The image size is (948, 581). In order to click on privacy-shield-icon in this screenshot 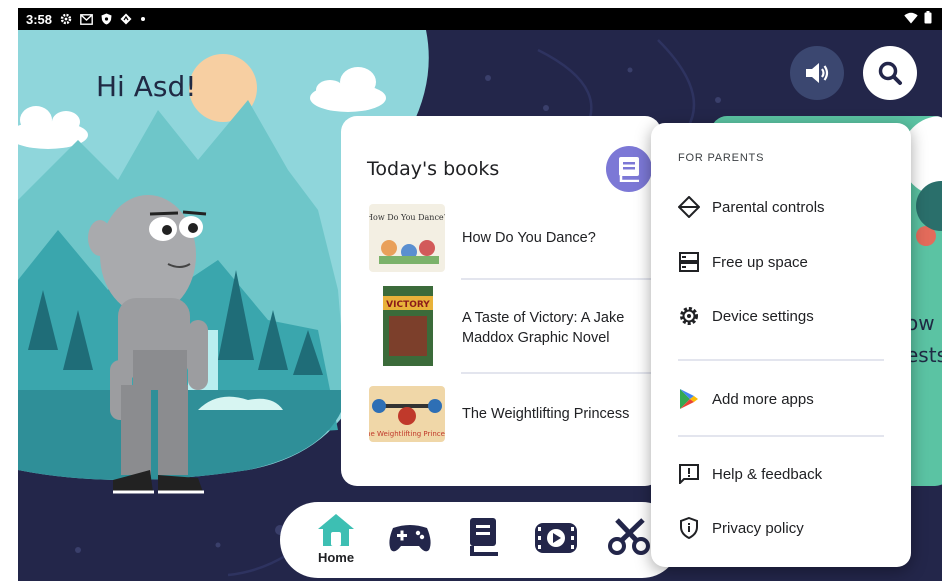, I will do `click(689, 528)`.